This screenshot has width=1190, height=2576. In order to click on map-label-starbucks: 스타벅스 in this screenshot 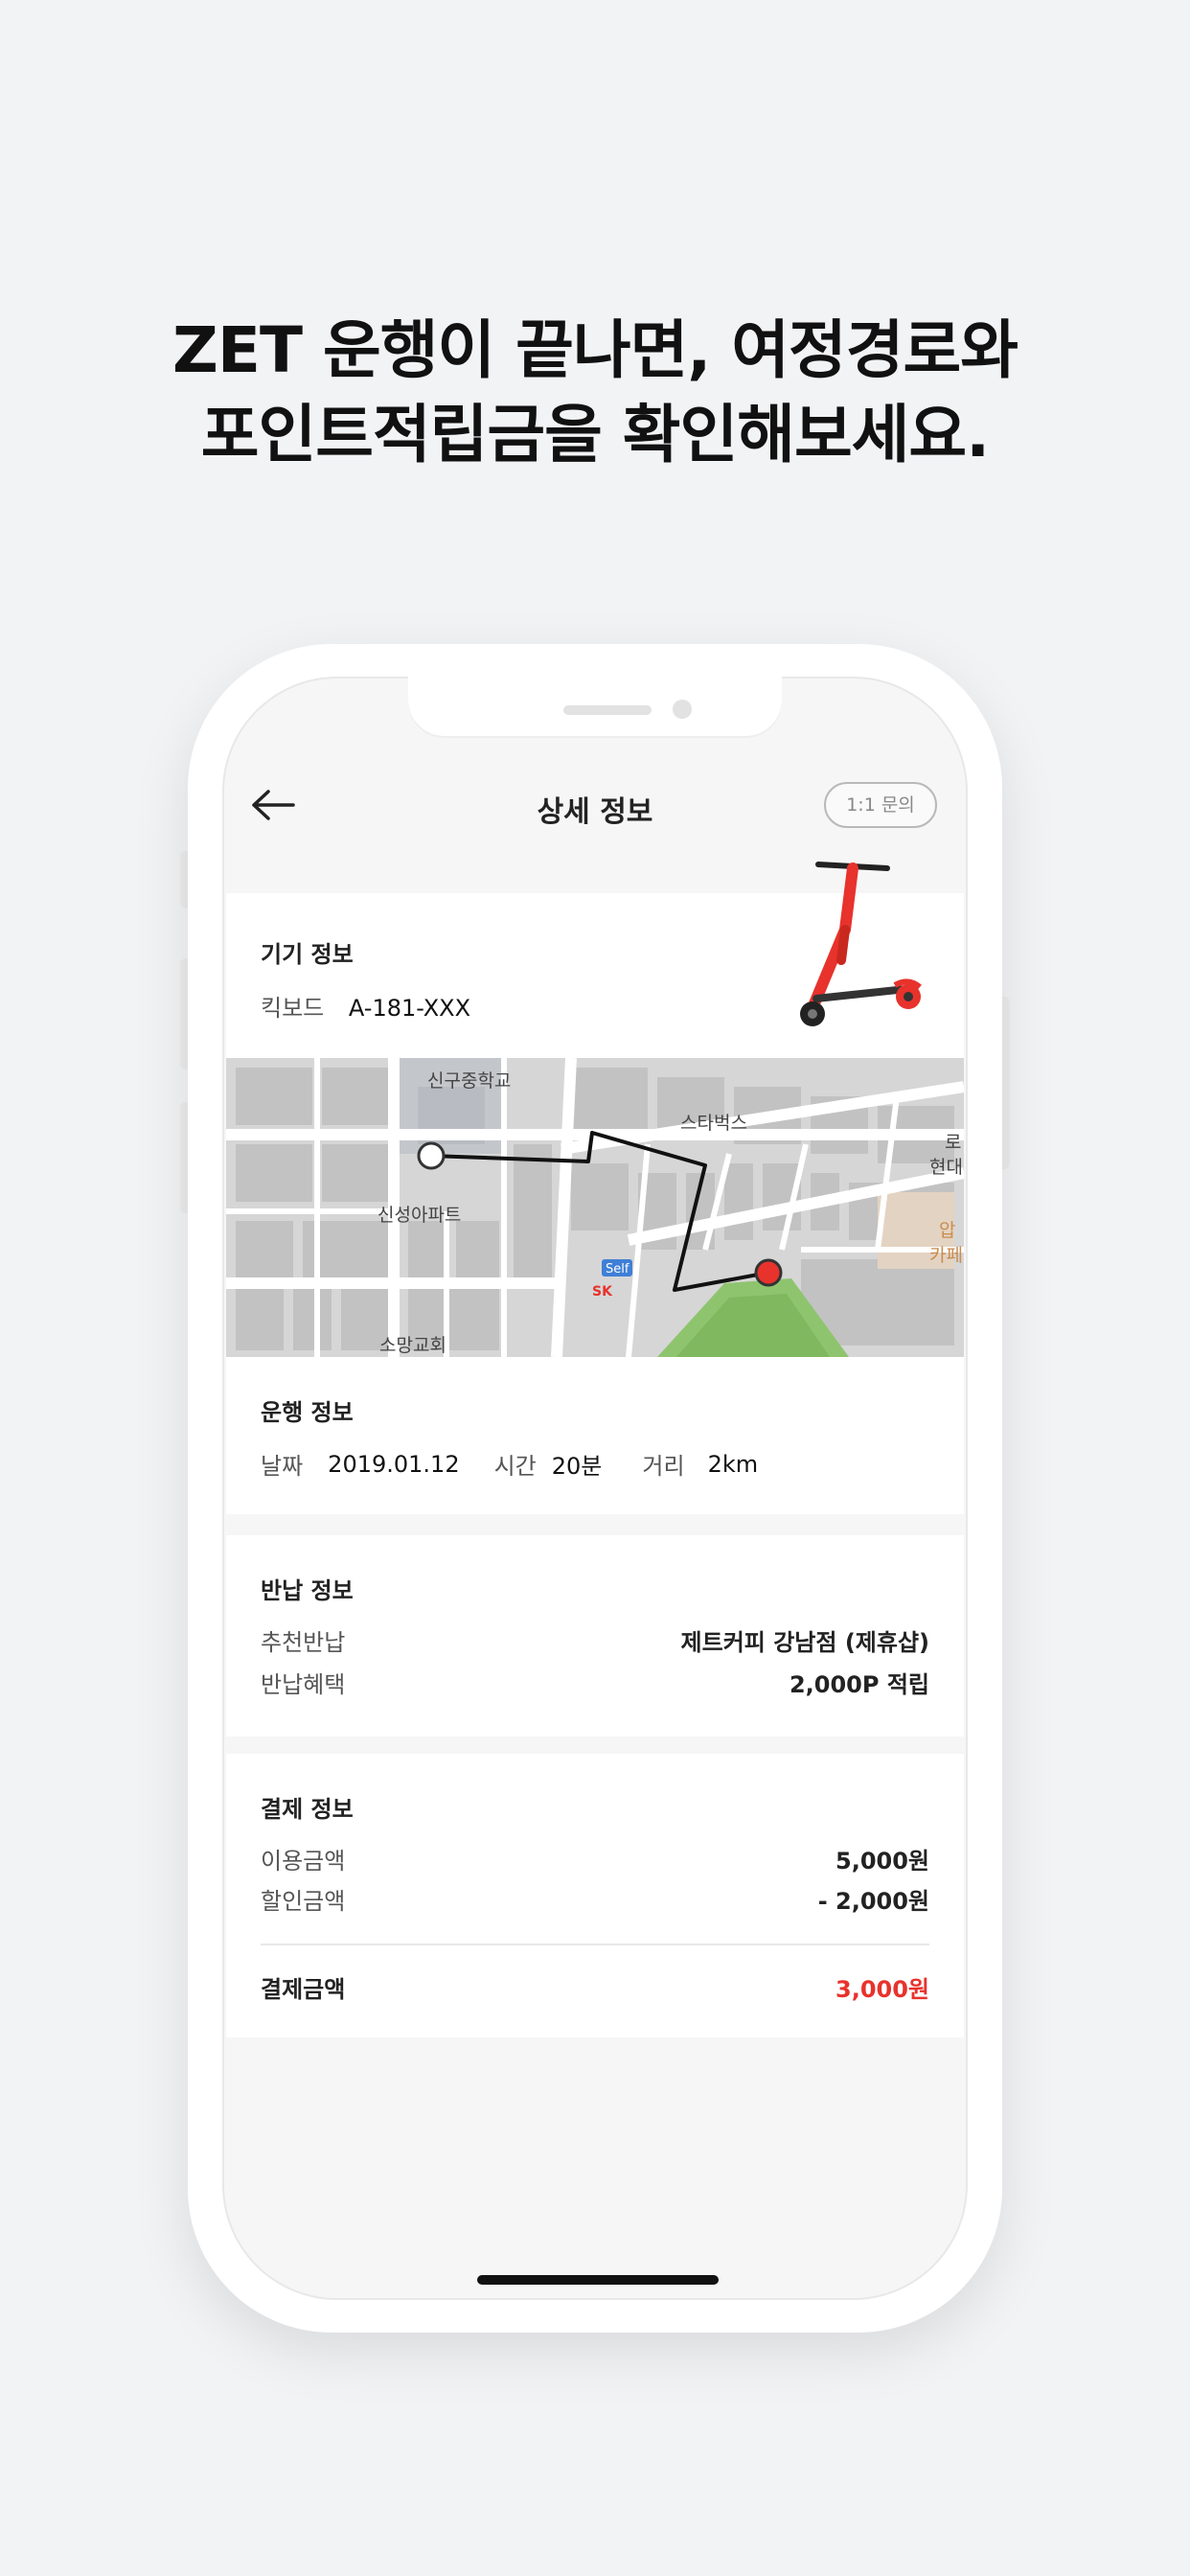, I will do `click(714, 1123)`.